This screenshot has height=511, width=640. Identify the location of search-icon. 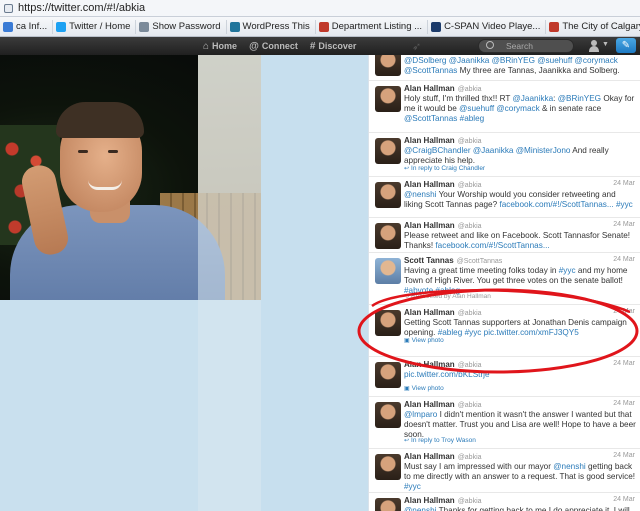
(490, 45).